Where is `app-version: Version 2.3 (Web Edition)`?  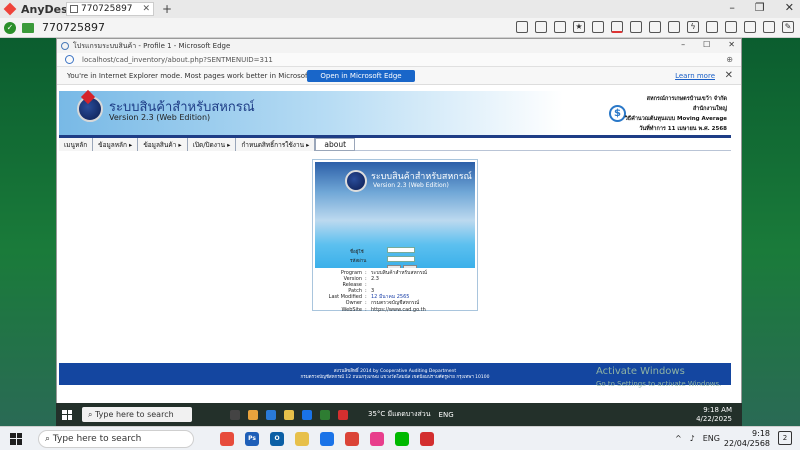
app-version: Version 2.3 (Web Edition) is located at coordinates (160, 117).